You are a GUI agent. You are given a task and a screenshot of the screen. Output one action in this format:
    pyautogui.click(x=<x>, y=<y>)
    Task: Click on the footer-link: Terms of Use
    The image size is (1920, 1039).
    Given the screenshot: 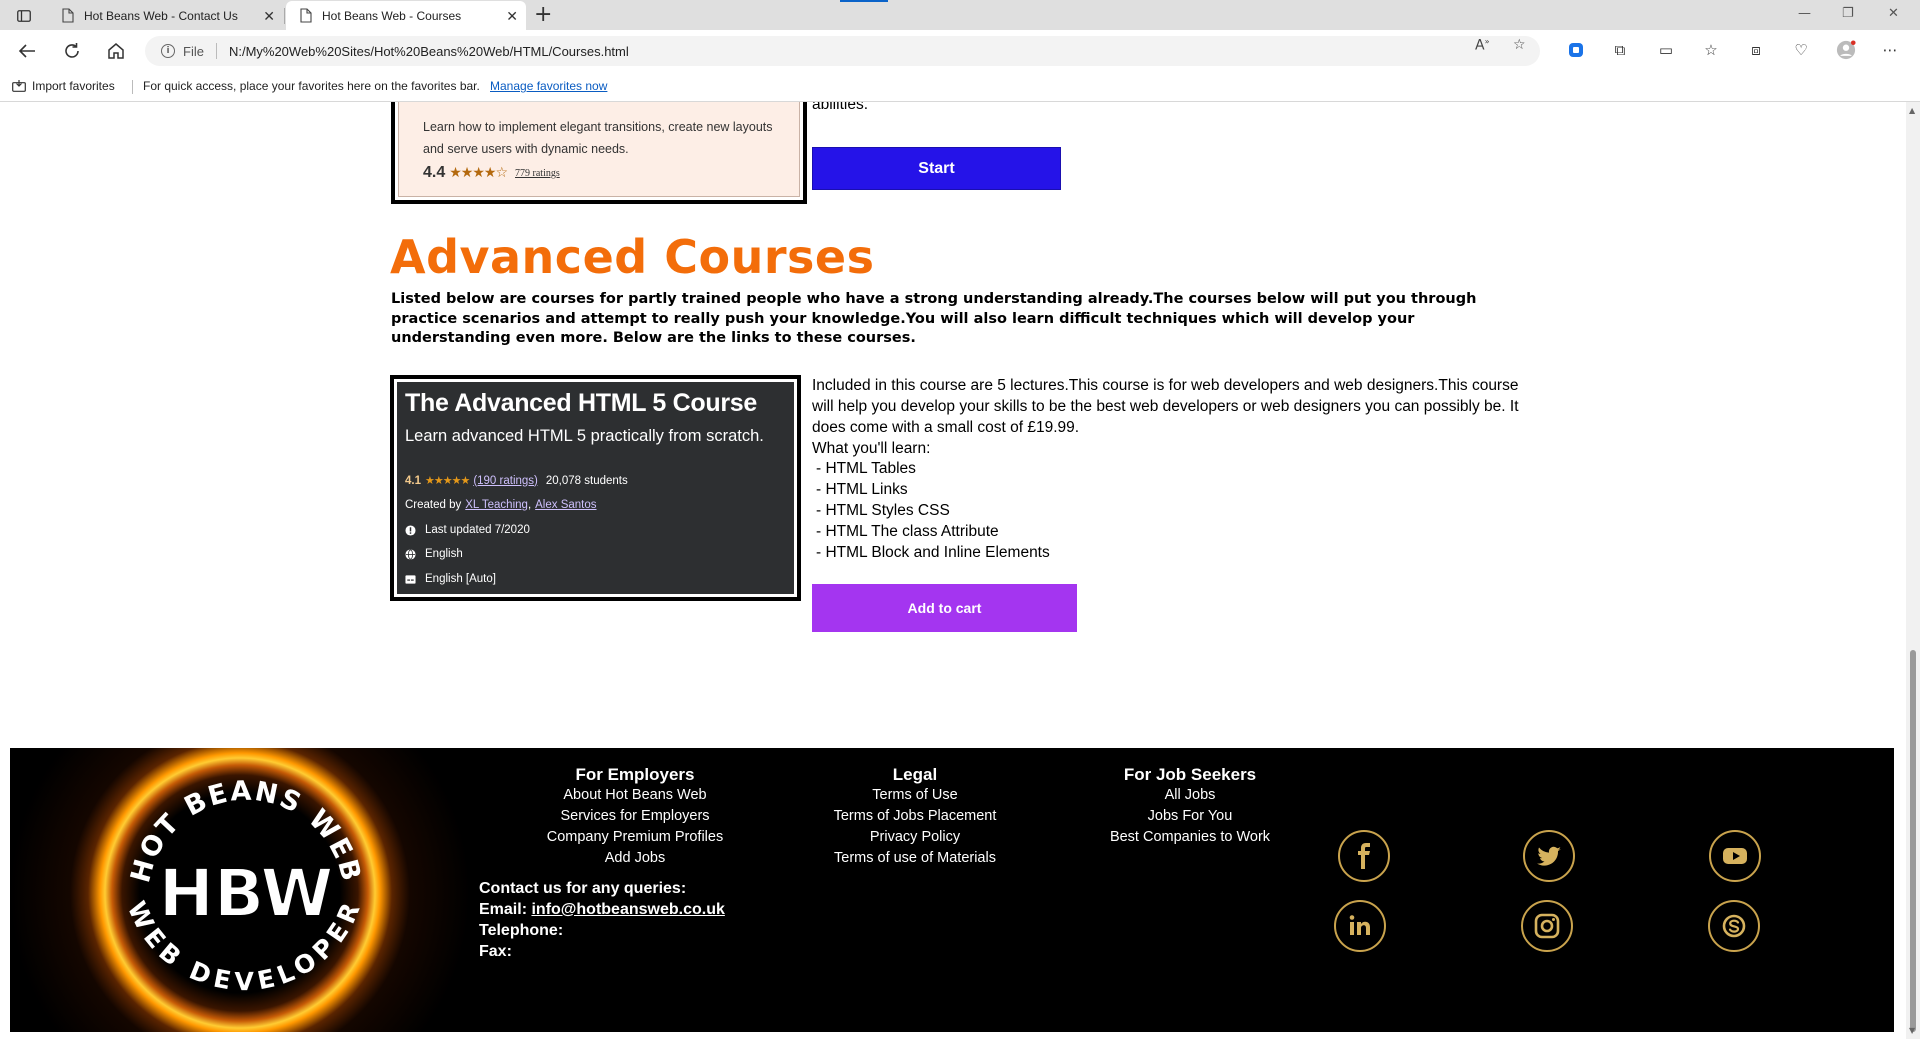 What is the action you would take?
    pyautogui.click(x=915, y=795)
    